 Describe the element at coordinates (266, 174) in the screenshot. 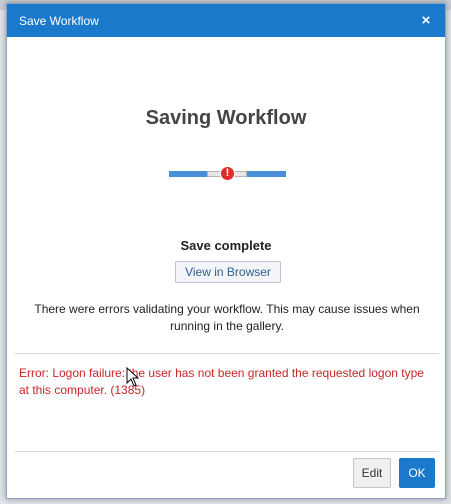

I see `progress-segment-right` at that location.